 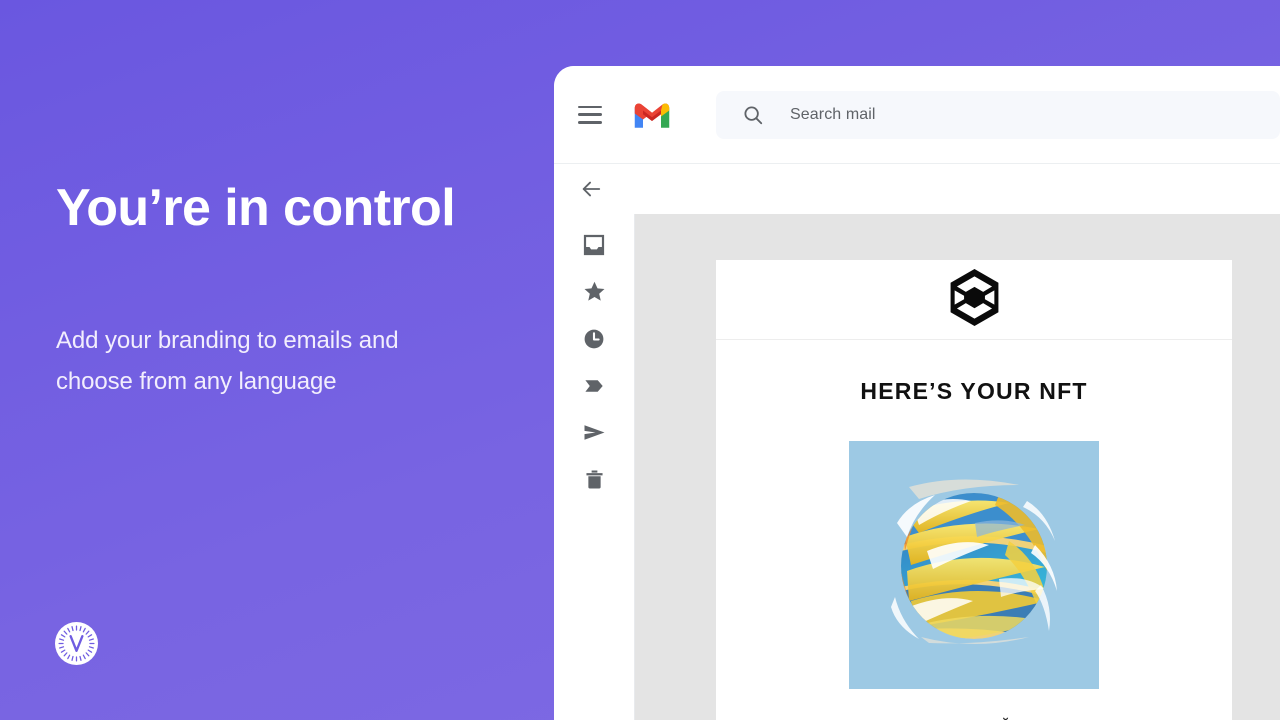 I want to click on sidebar-item-sent, so click(x=594, y=435).